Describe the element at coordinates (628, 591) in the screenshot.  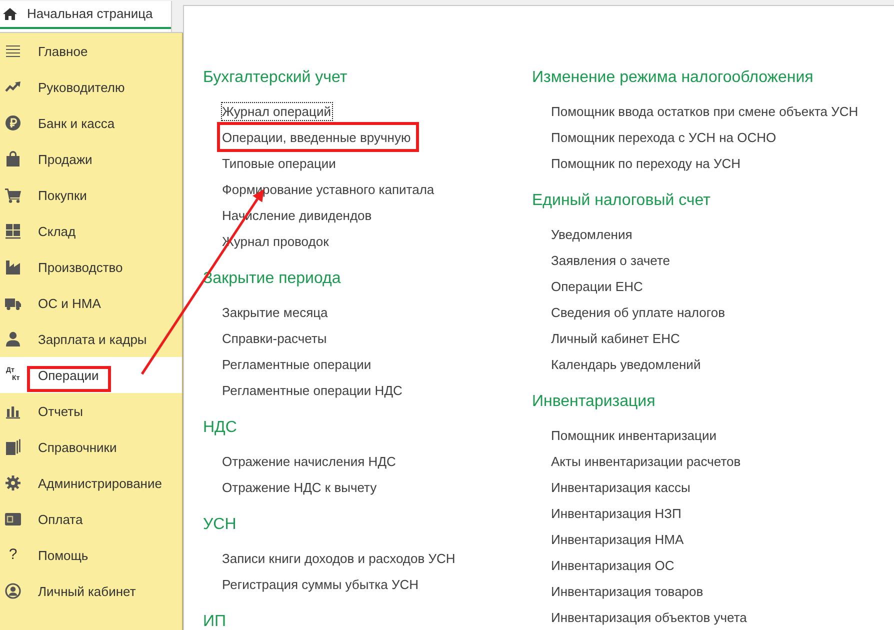
I see `menu-link: Инвентаризация товаров` at that location.